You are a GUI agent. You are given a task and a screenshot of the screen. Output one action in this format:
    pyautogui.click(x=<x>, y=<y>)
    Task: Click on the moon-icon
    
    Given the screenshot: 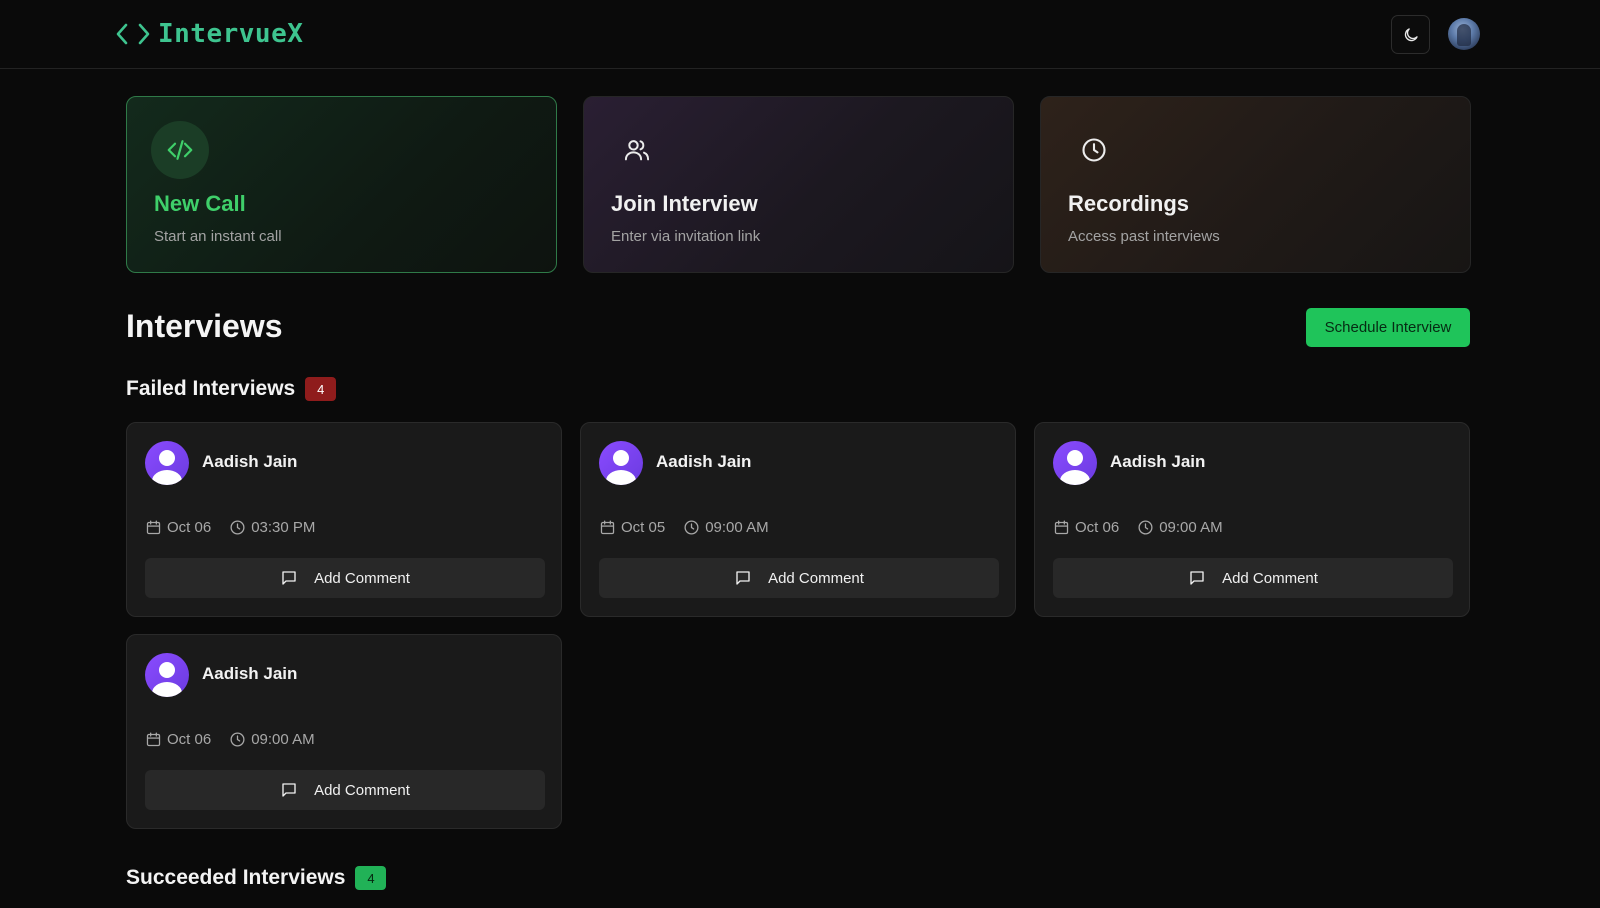 What is the action you would take?
    pyautogui.click(x=1411, y=34)
    